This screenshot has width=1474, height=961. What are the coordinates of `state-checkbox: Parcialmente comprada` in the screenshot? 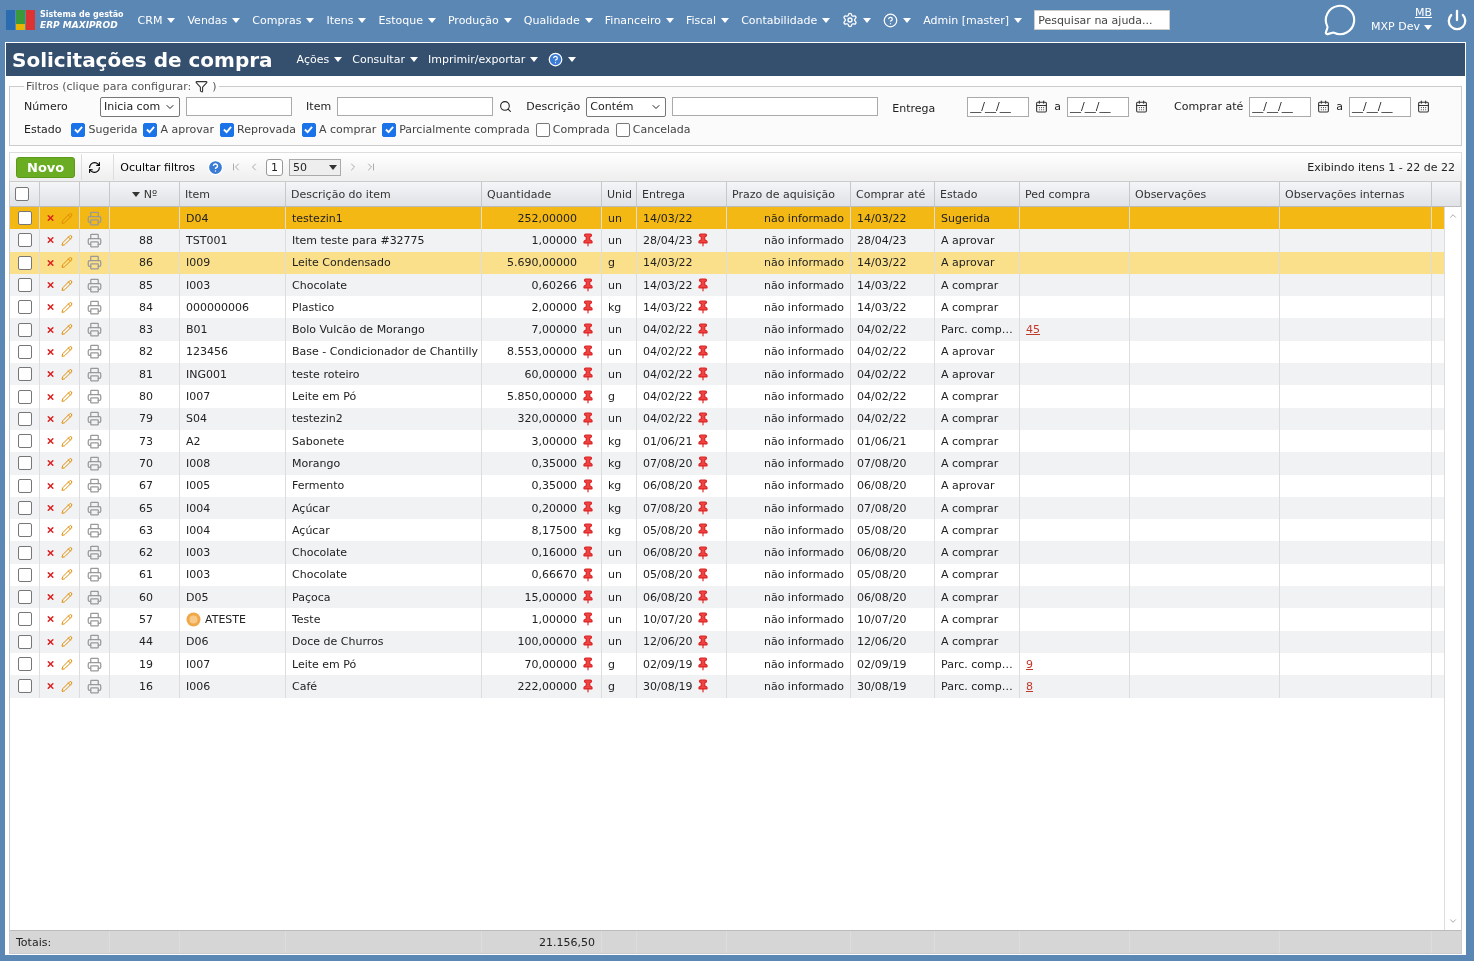 It's located at (456, 129).